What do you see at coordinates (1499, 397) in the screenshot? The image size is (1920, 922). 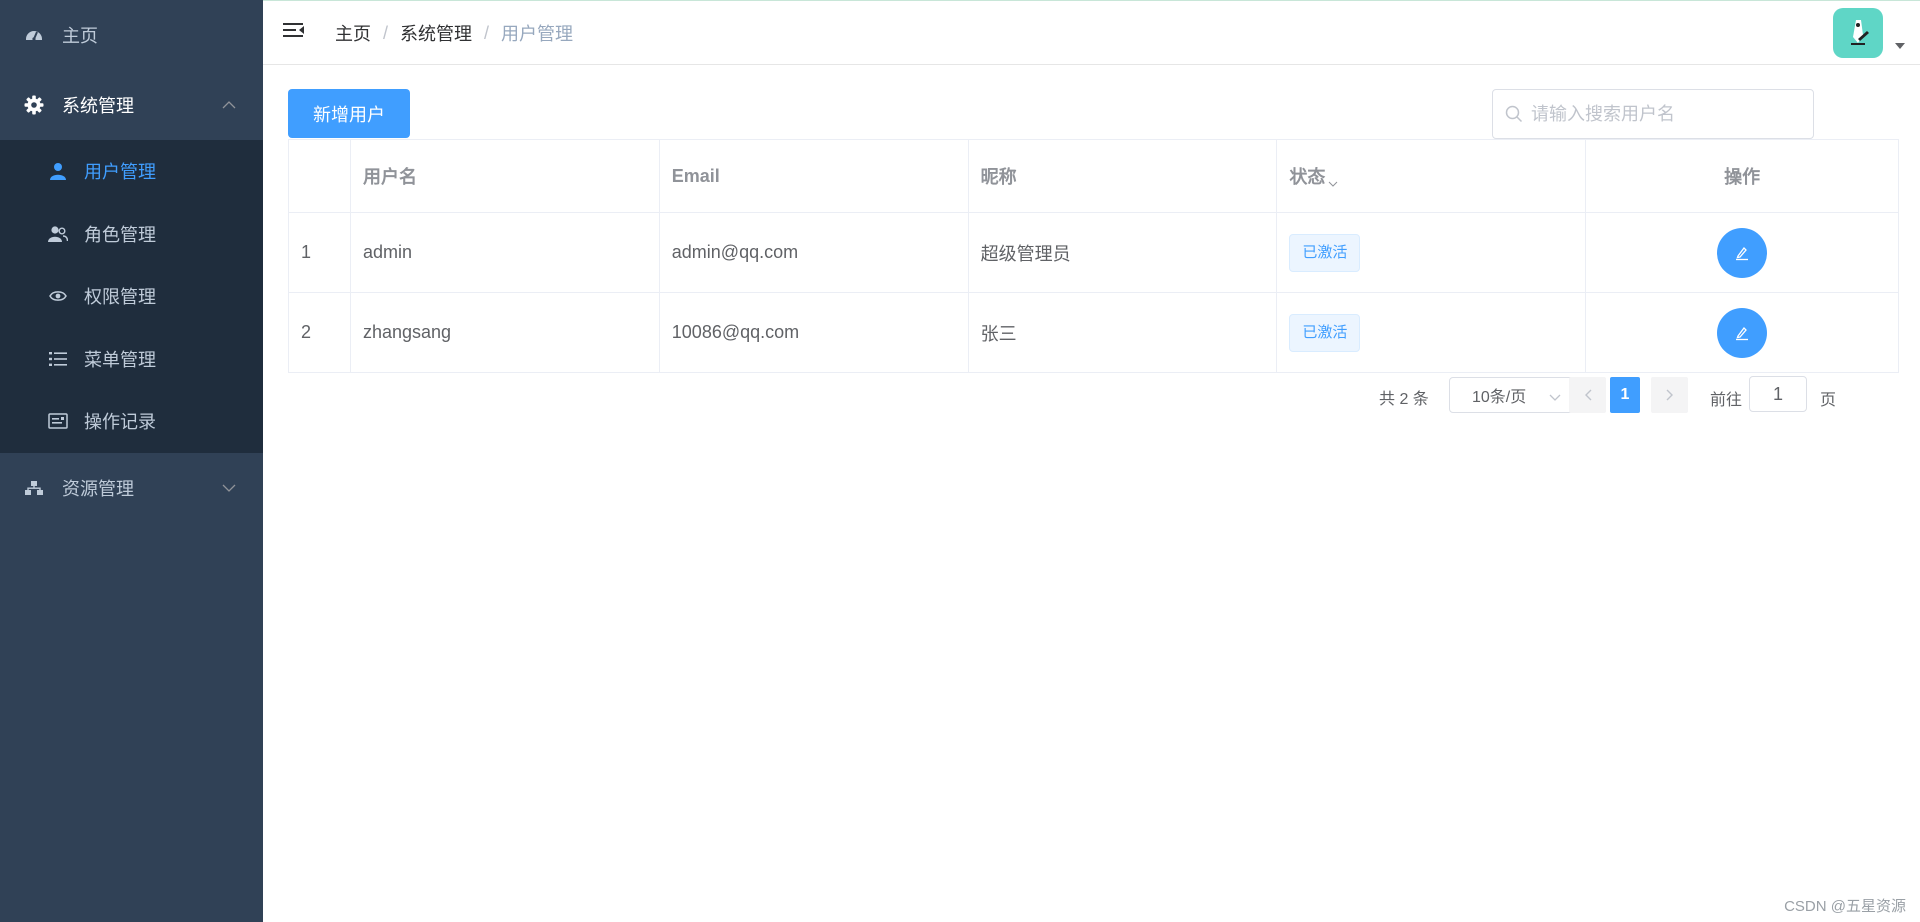 I see `page-size-value: 10条/页` at bounding box center [1499, 397].